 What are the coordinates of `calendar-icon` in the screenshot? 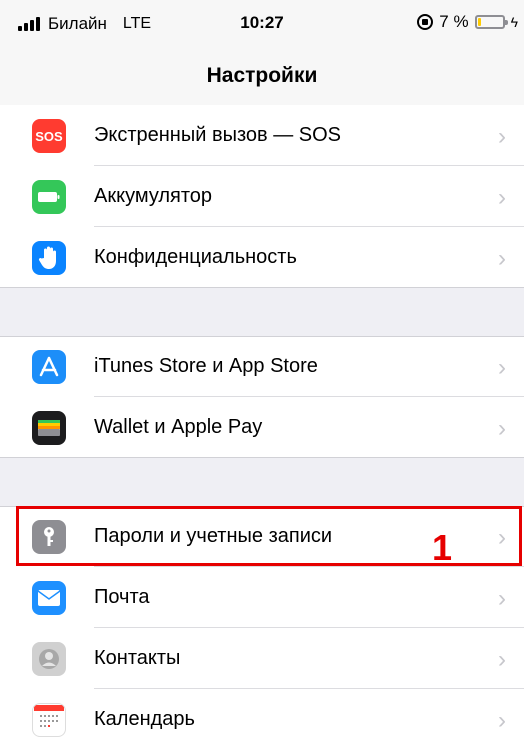 It's located at (49, 720).